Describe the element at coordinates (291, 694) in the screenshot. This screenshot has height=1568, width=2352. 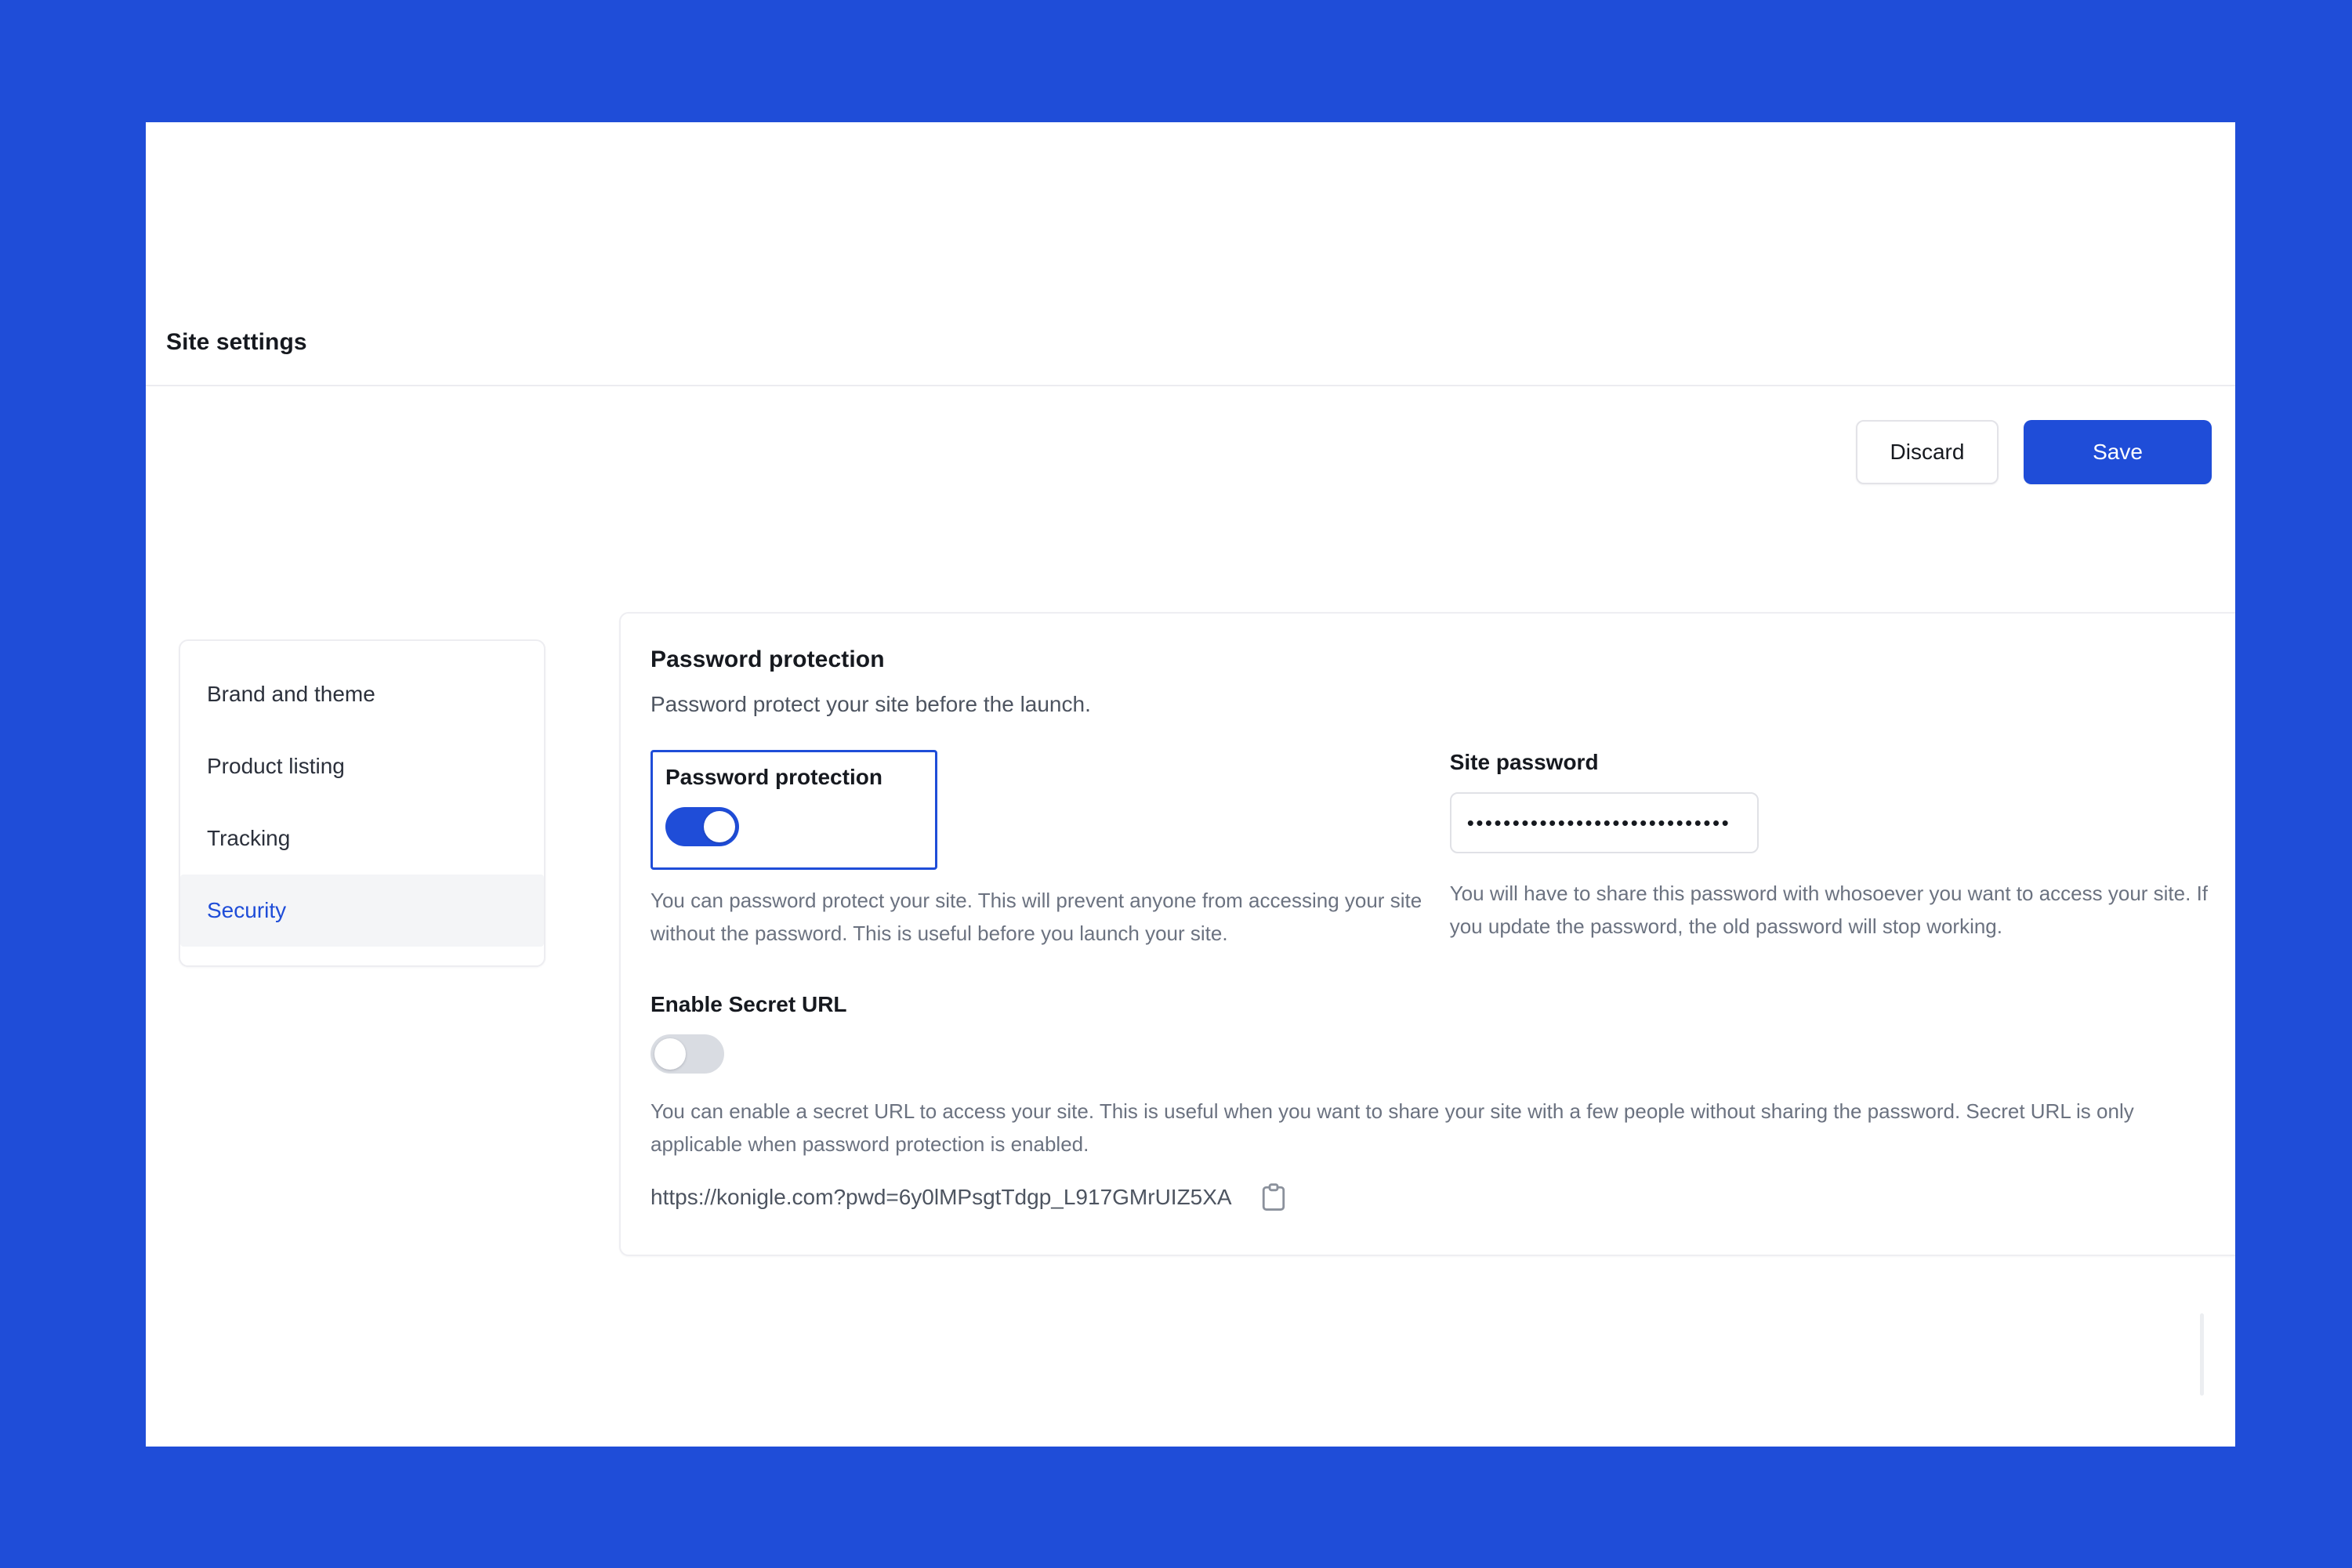
I see `sidebar-item-label: Brand and theme` at that location.